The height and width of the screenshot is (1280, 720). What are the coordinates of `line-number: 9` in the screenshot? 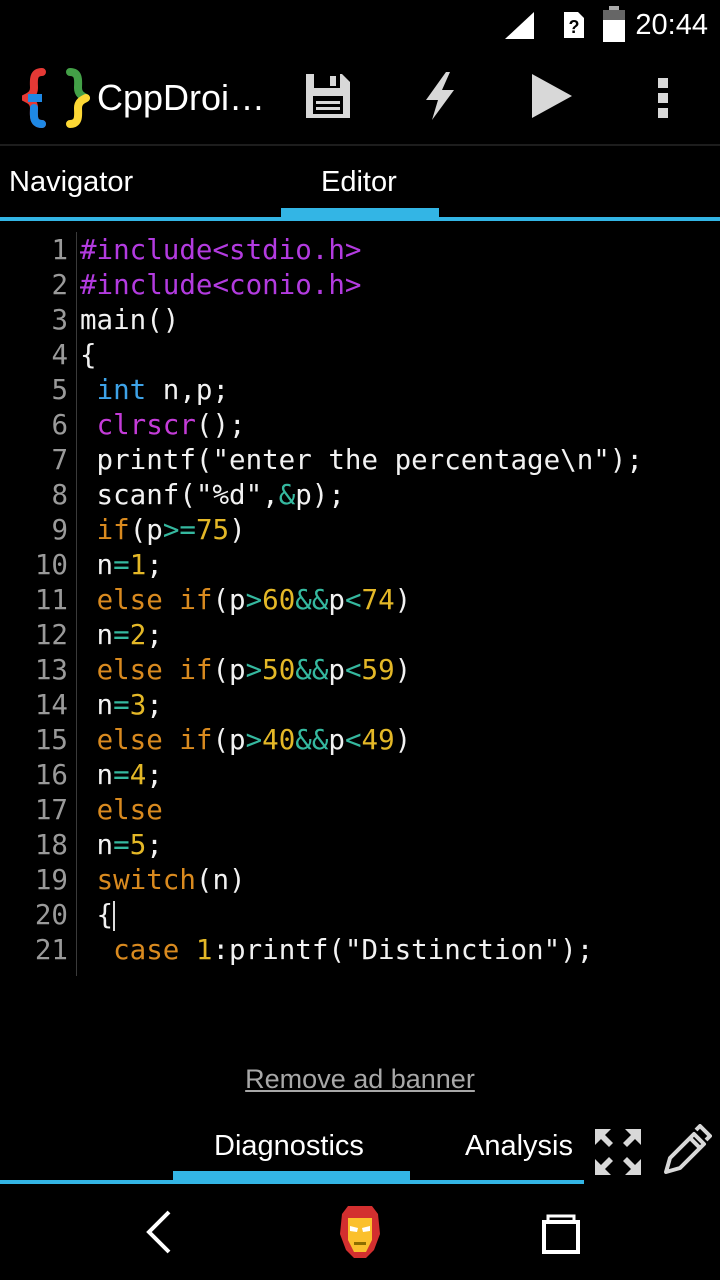 It's located at (59, 530).